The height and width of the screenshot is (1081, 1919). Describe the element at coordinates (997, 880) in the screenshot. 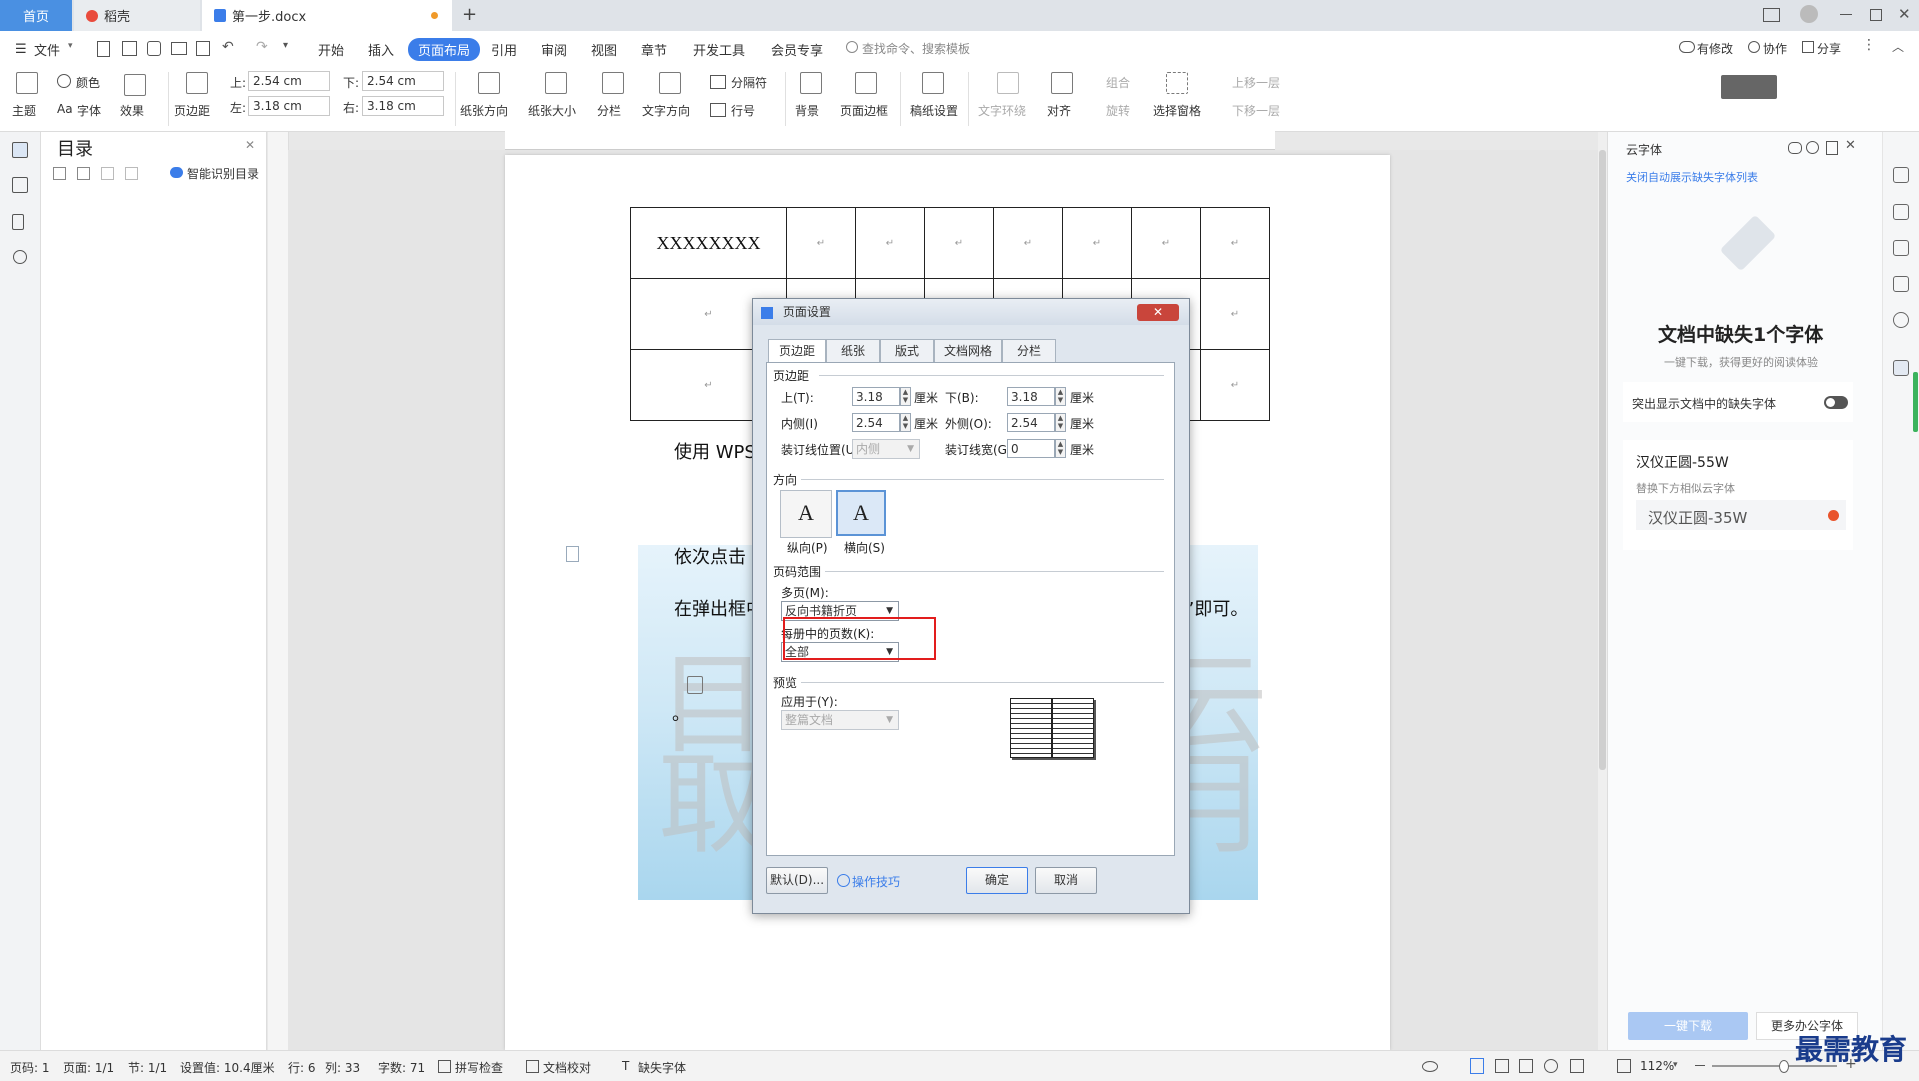

I see `ok-button: 确定` at that location.